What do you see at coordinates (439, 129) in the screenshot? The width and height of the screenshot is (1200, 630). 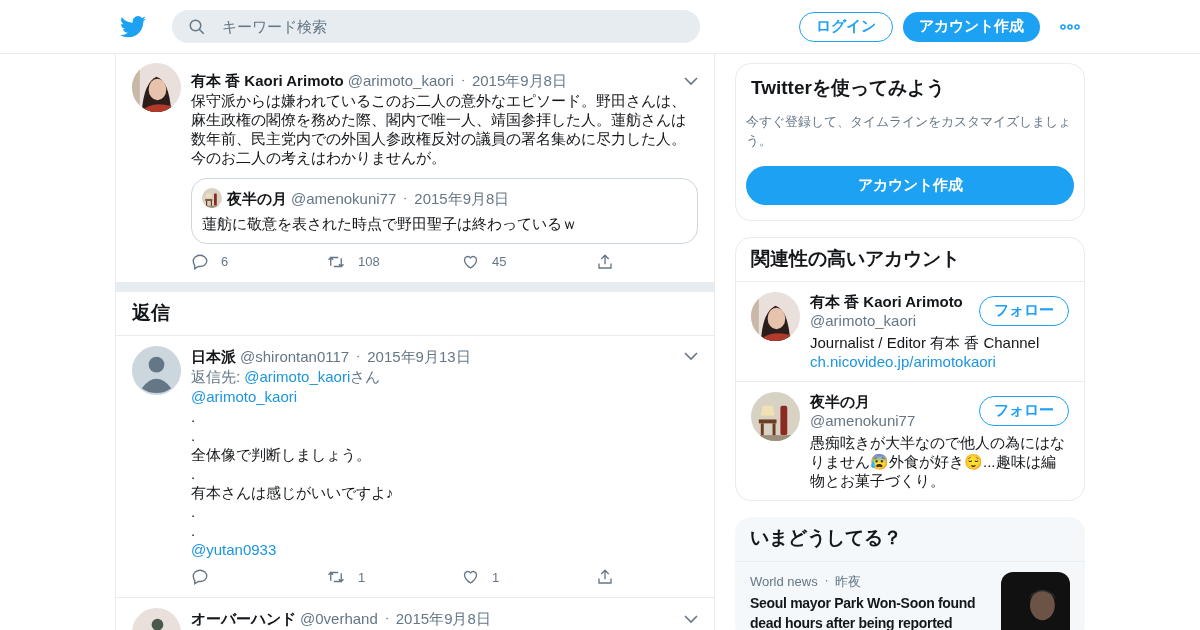 I see `tweet-text: 保守派からは嫌われているこのお二人の意外なエピソード。野田さんは、麻生政権の閣僚を務めた際、閣内で唯一人、靖国参拝した人。蓮舫さんは数年前、民主党内での外国人参政権反対の議員の署名集めに尽力した人。今のお二人の考えはわかりませんが。` at bounding box center [439, 129].